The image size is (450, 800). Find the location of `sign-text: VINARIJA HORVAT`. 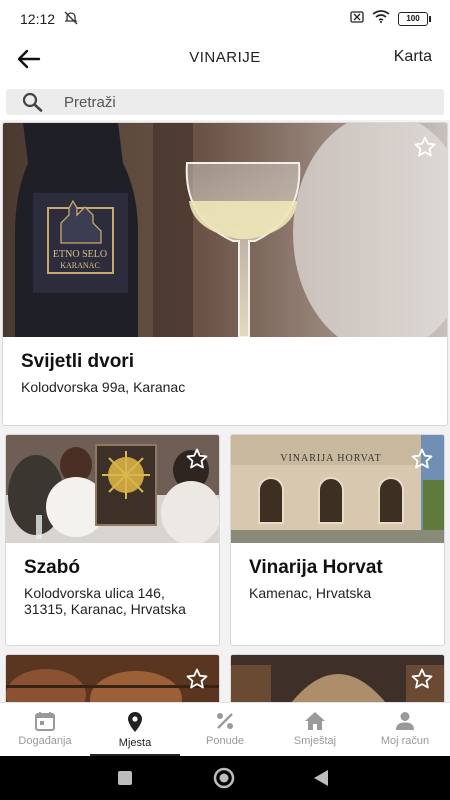

sign-text: VINARIJA HORVAT is located at coordinates (331, 458).